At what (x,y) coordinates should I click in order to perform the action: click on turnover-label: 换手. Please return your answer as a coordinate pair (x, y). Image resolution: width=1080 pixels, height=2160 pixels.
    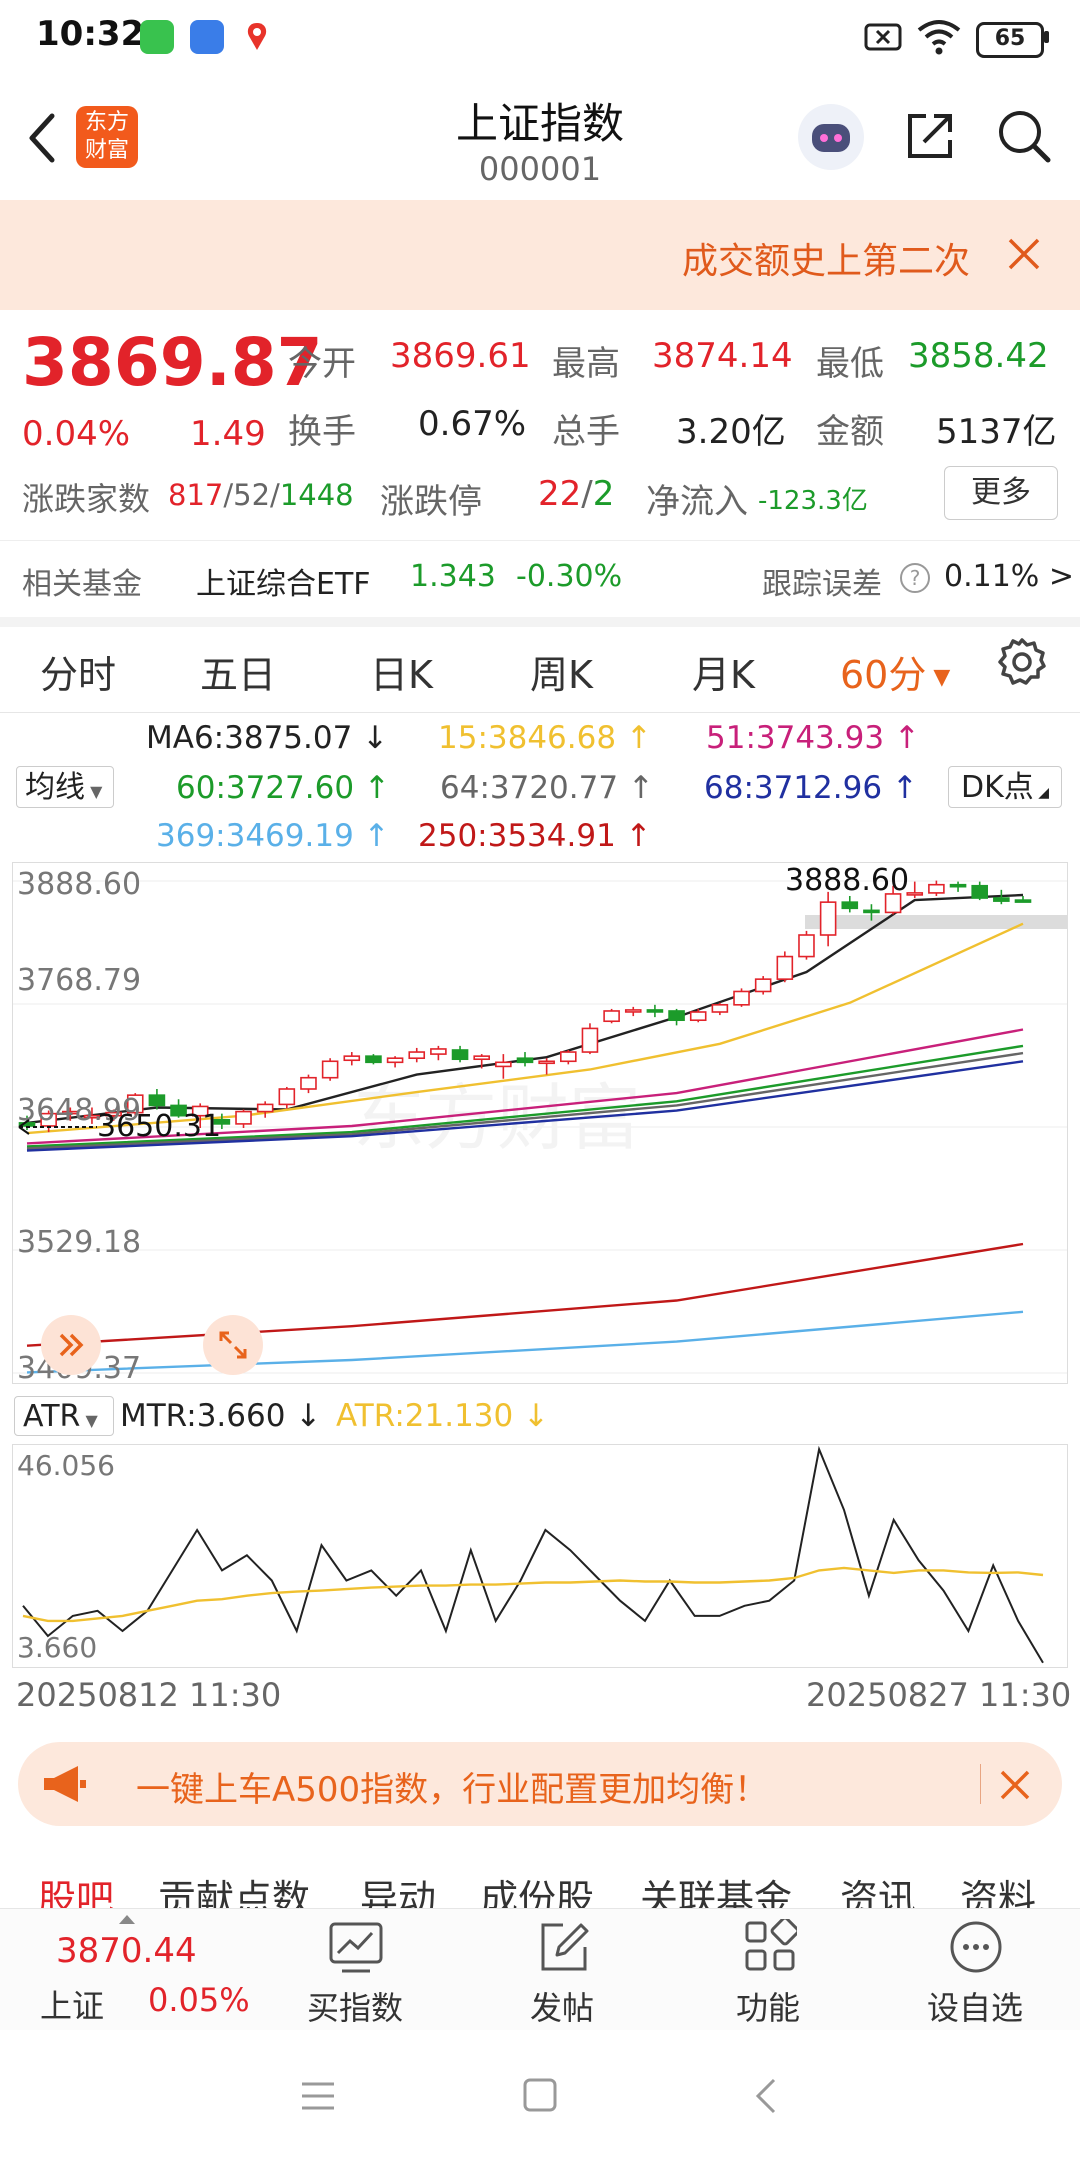
    Looking at the image, I should click on (322, 432).